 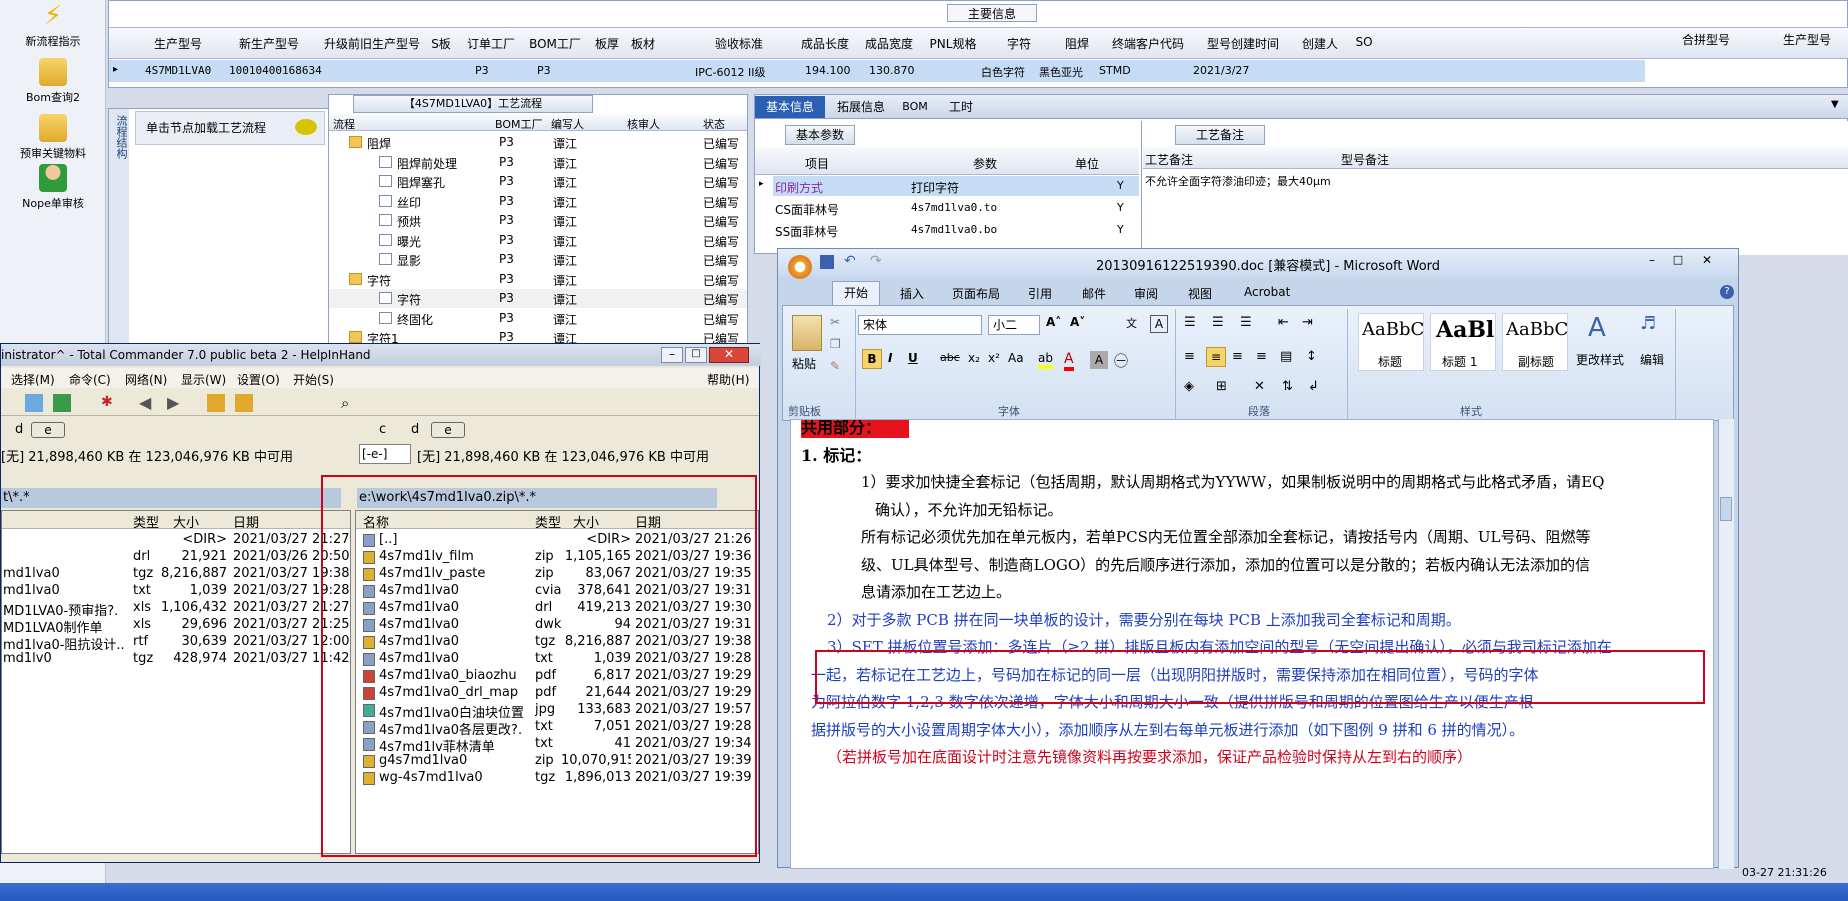 I want to click on tab-layout: 页面布局, so click(x=976, y=293).